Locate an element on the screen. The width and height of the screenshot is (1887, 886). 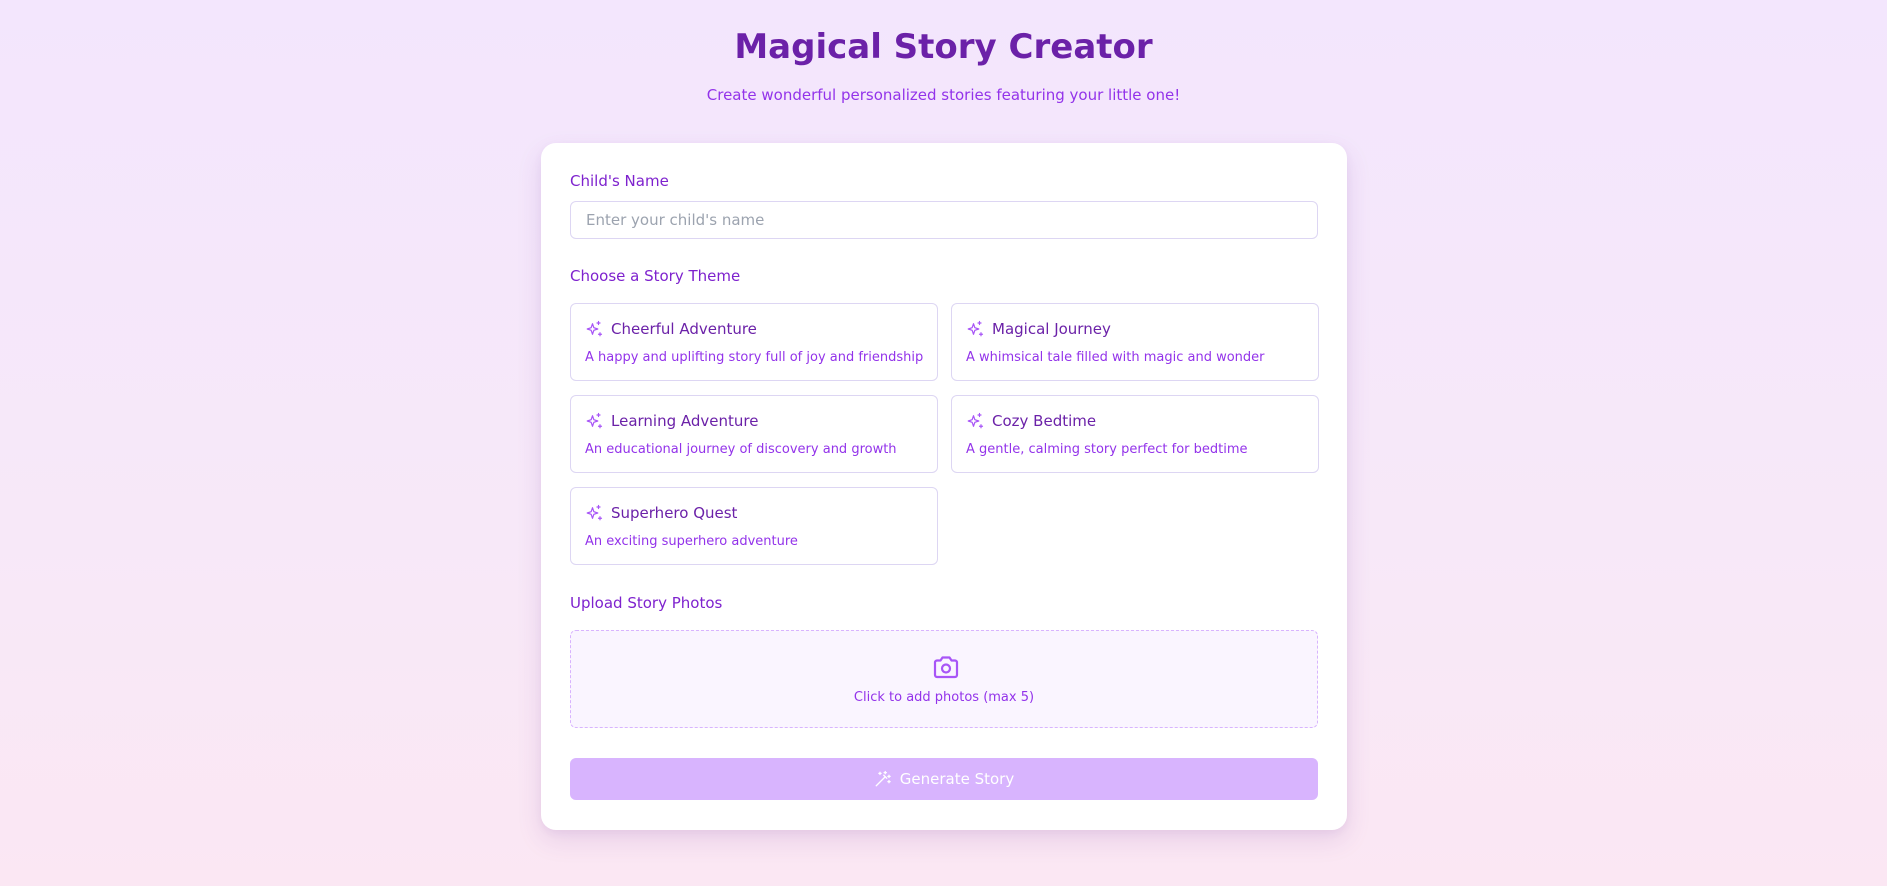
theme-name: Learning Adventure is located at coordinates (685, 421).